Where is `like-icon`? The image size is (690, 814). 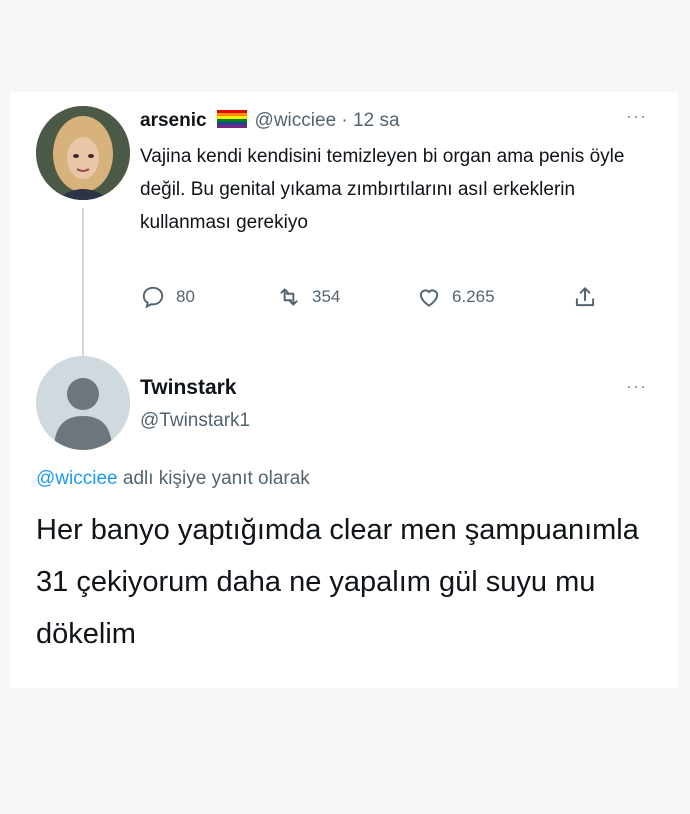
like-icon is located at coordinates (429, 298).